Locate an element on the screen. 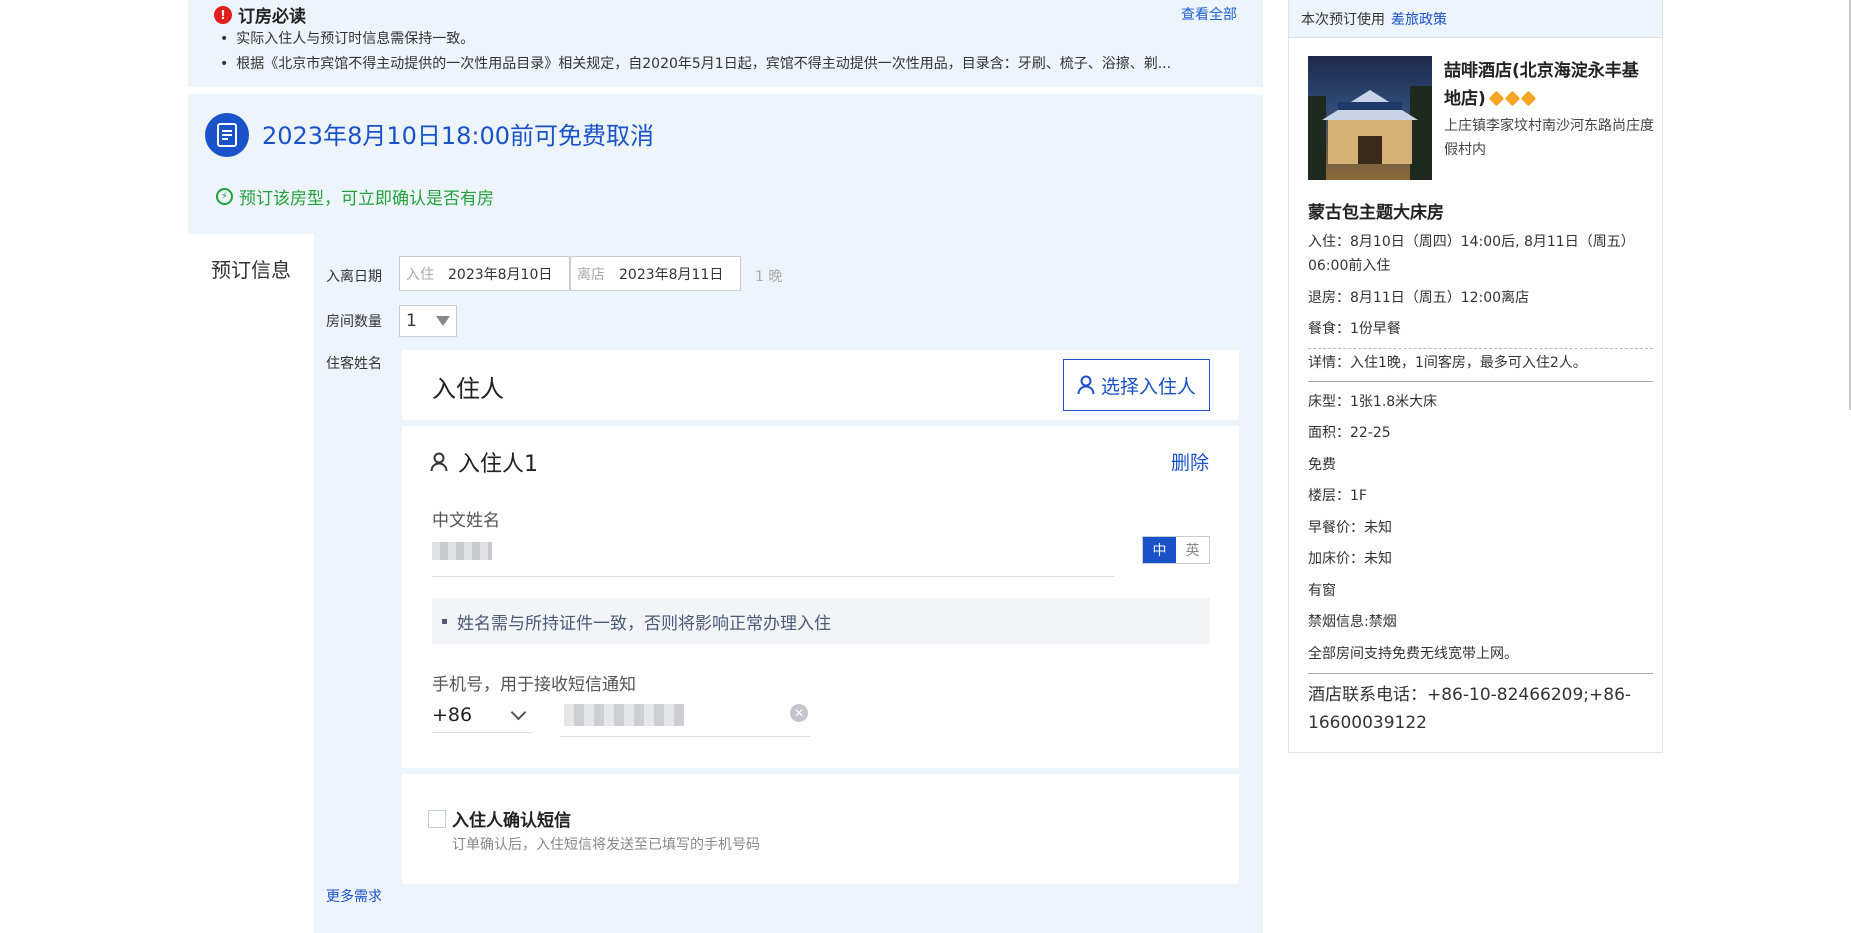 The width and height of the screenshot is (1851, 933). caret-down-icon is located at coordinates (443, 321).